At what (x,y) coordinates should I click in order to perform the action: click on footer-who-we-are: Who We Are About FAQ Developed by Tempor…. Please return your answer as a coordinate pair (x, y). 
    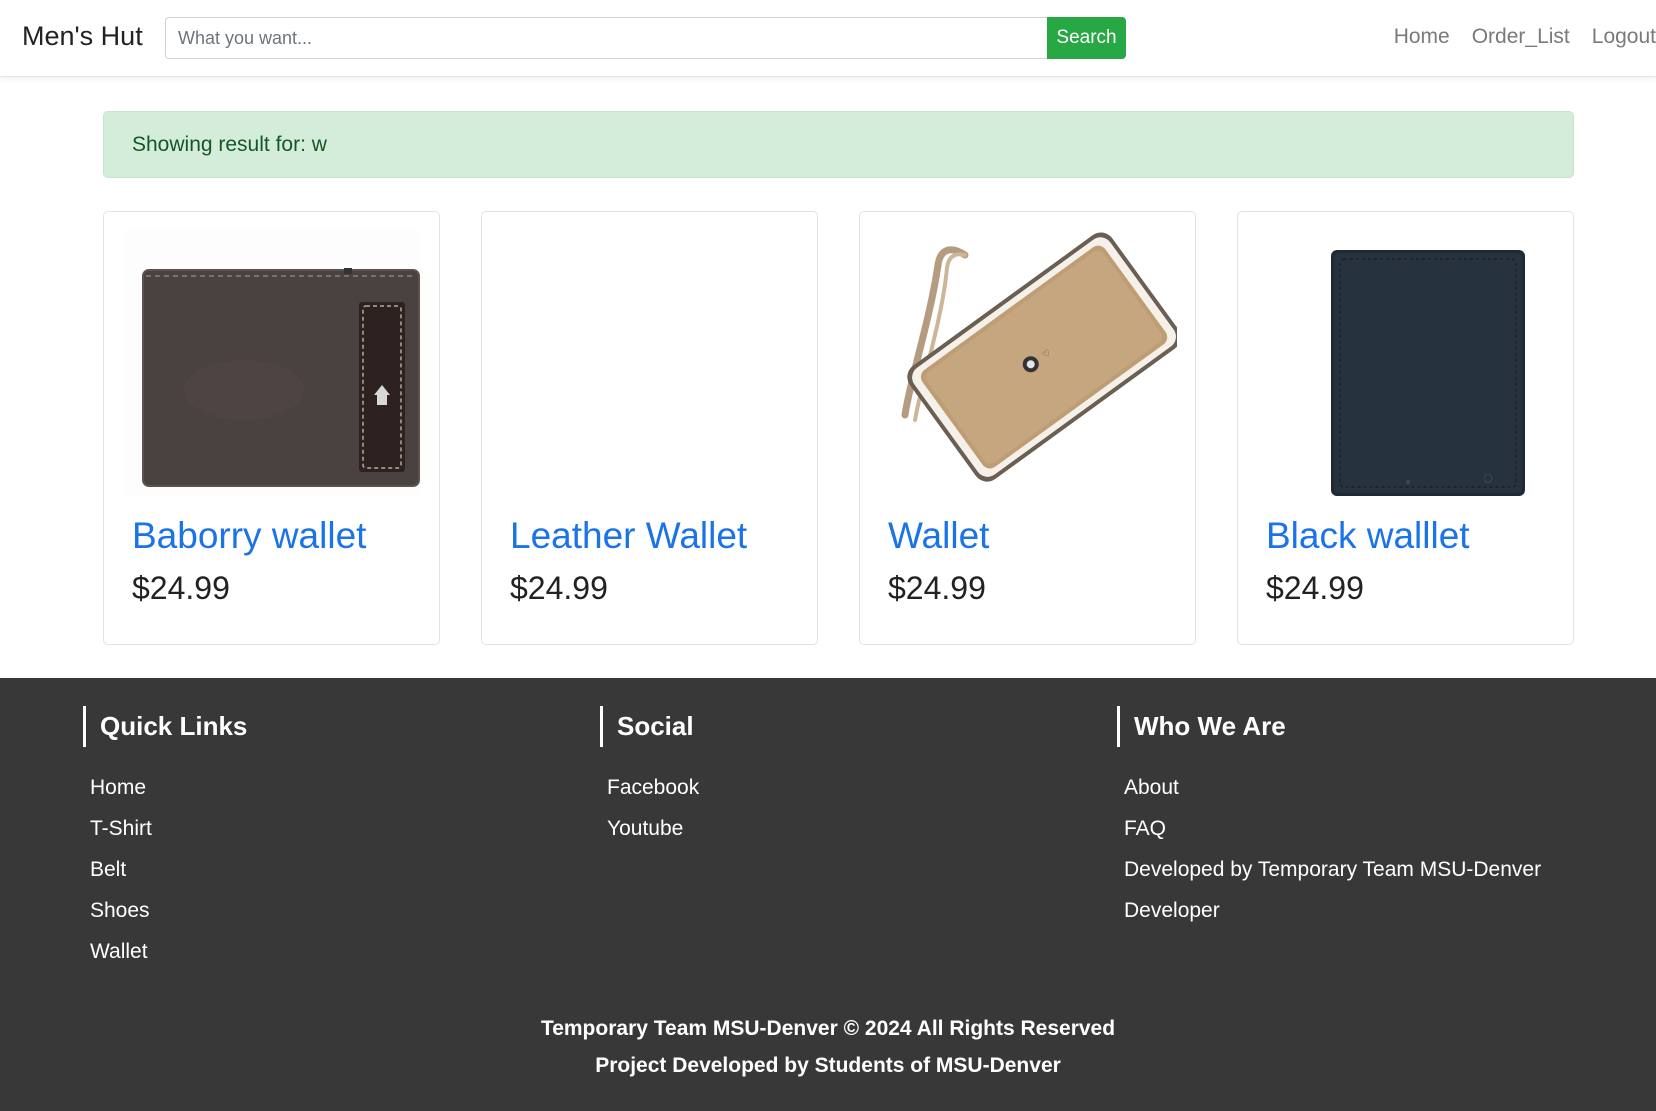
    Looking at the image, I should click on (1329, 823).